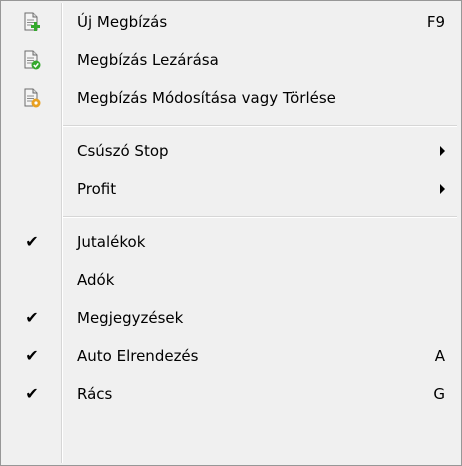 This screenshot has width=462, height=466. I want to click on menu-item-label: Megjegyzések, so click(130, 318).